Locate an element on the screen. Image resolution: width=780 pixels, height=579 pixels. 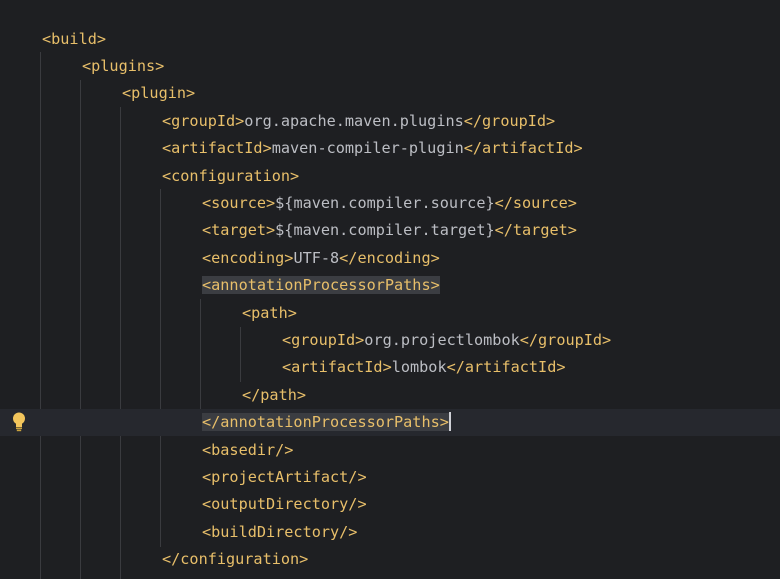
code-line-text: </annotationProcessorPaths> is located at coordinates (326, 422).